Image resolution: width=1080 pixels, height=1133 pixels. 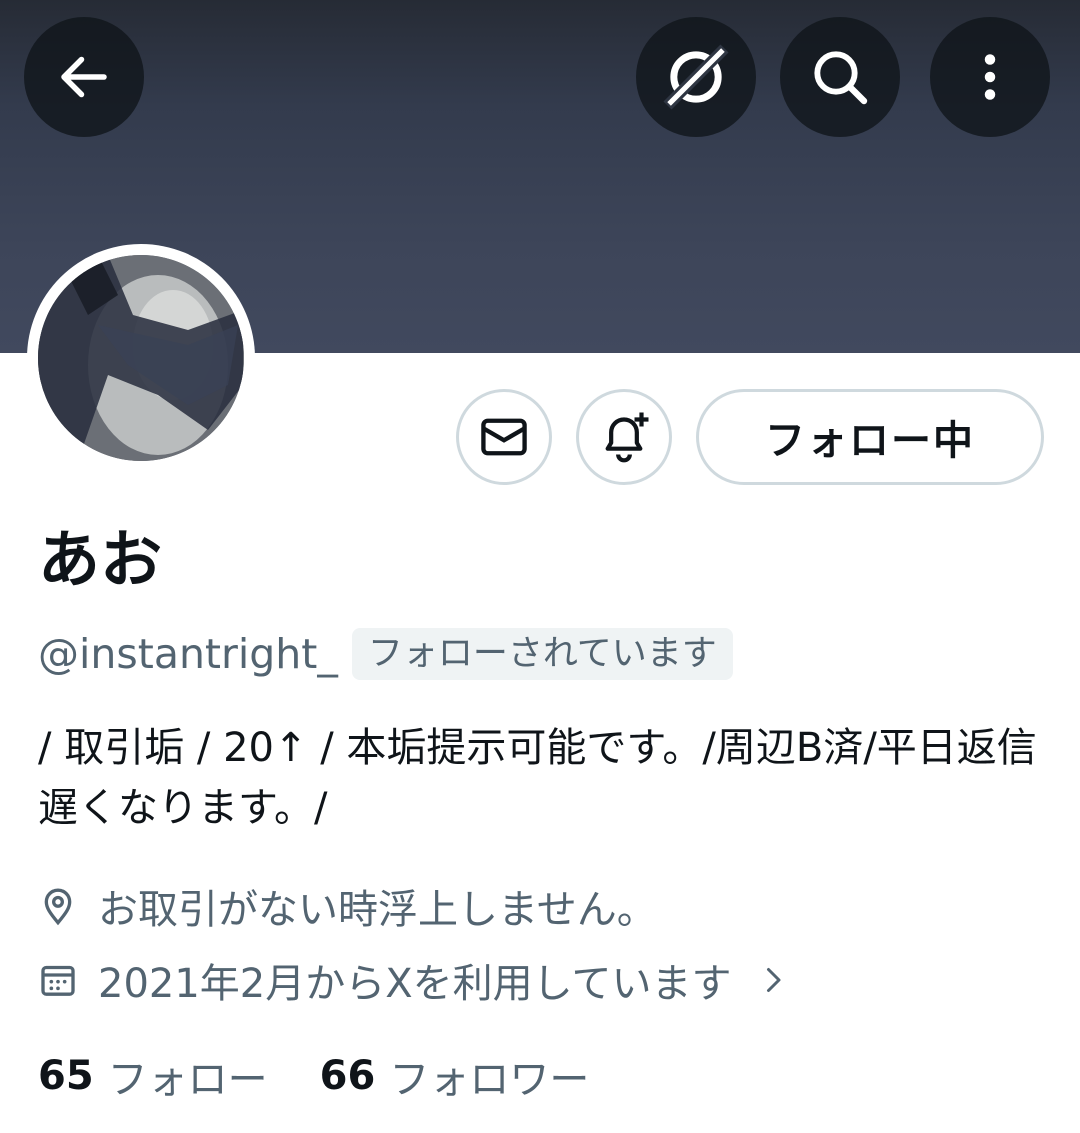 I want to click on following-link: 65 フォロー, so click(x=153, y=1076).